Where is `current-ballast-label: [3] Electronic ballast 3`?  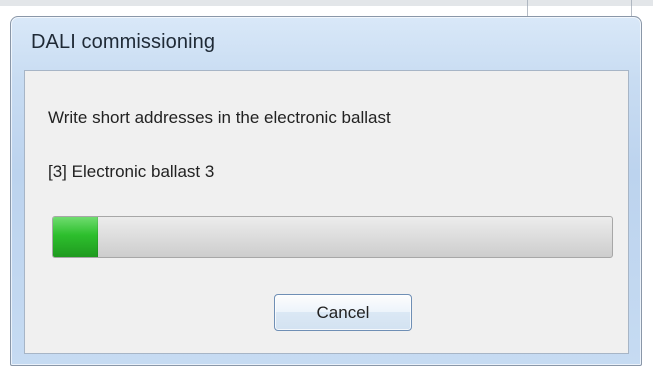 current-ballast-label: [3] Electronic ballast 3 is located at coordinates (131, 171).